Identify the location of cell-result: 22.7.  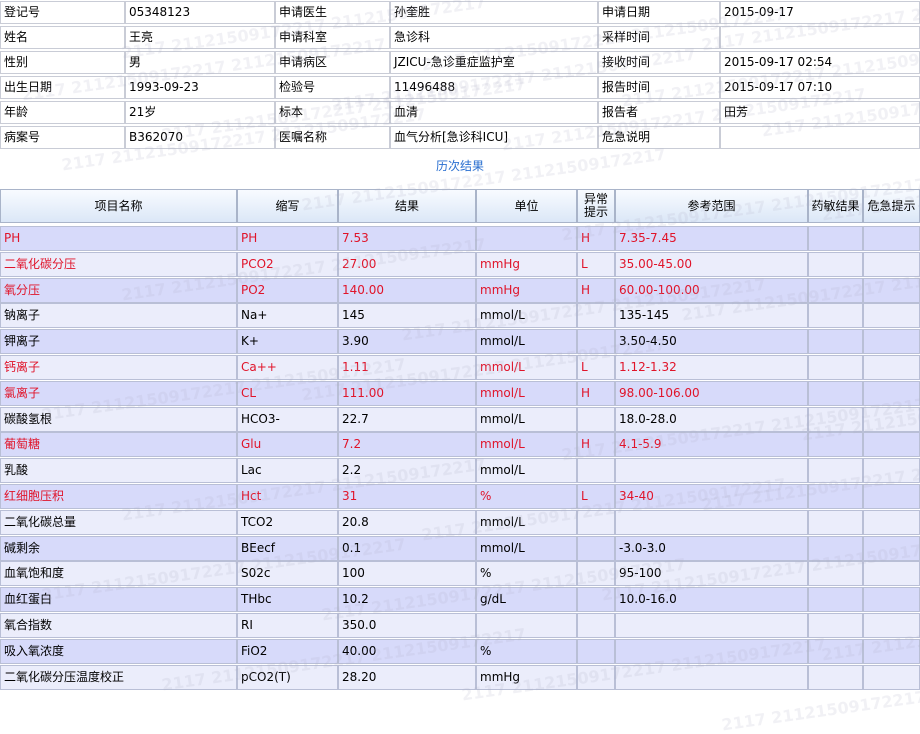
(407, 419).